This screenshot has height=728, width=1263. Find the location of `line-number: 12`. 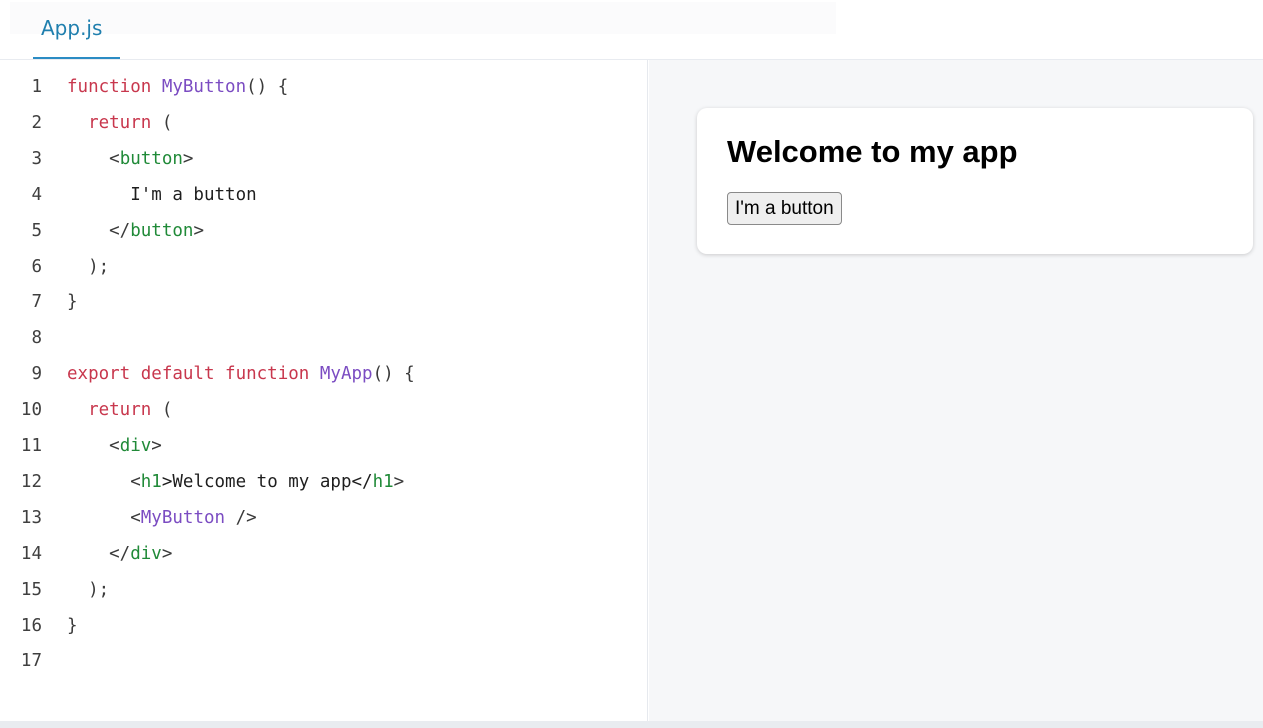

line-number: 12 is located at coordinates (31, 481).